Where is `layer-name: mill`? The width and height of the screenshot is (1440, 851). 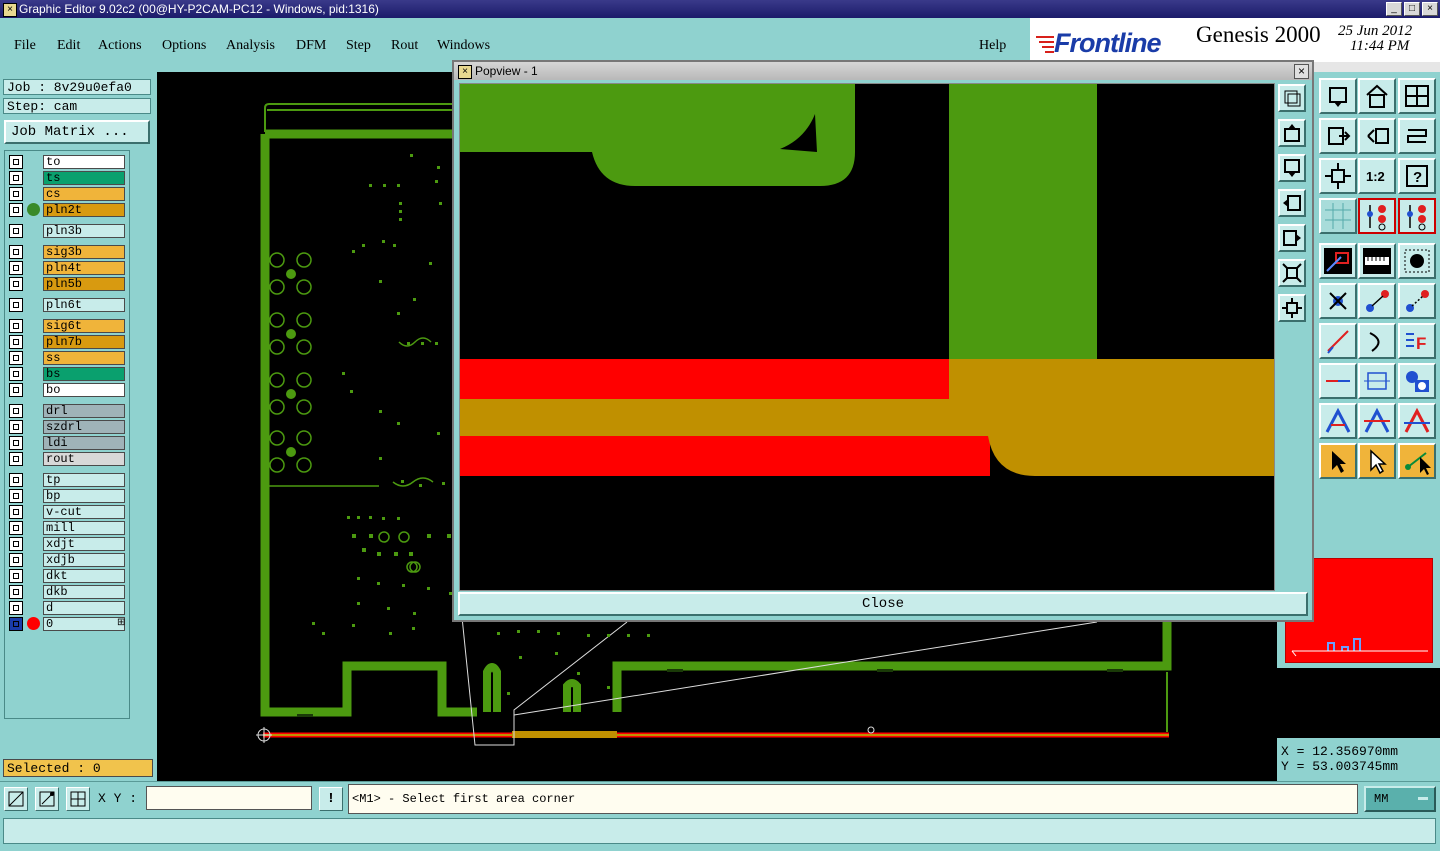 layer-name: mill is located at coordinates (84, 528).